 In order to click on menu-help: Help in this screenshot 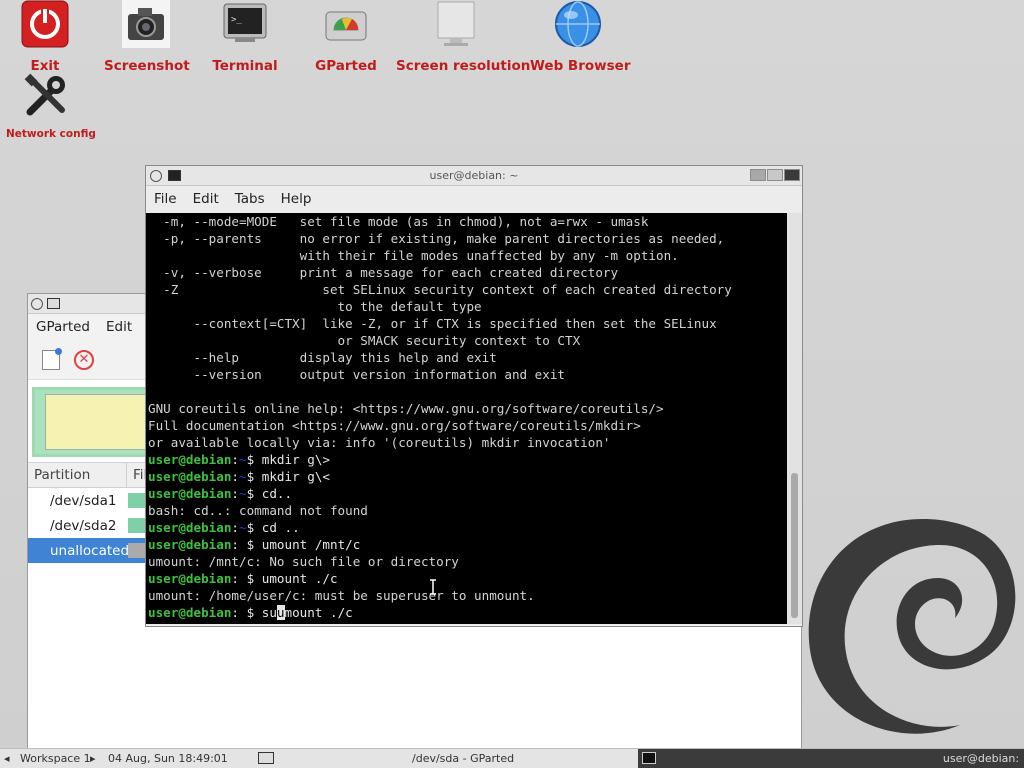, I will do `click(296, 199)`.